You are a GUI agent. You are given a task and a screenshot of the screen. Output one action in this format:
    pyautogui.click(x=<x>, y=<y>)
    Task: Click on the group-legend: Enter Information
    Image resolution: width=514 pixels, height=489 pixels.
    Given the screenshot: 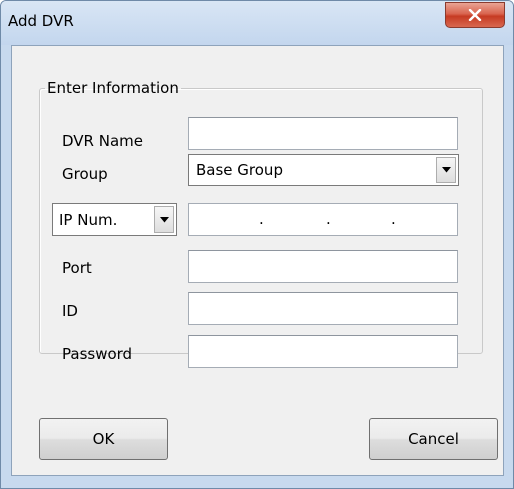 What is the action you would take?
    pyautogui.click(x=113, y=88)
    